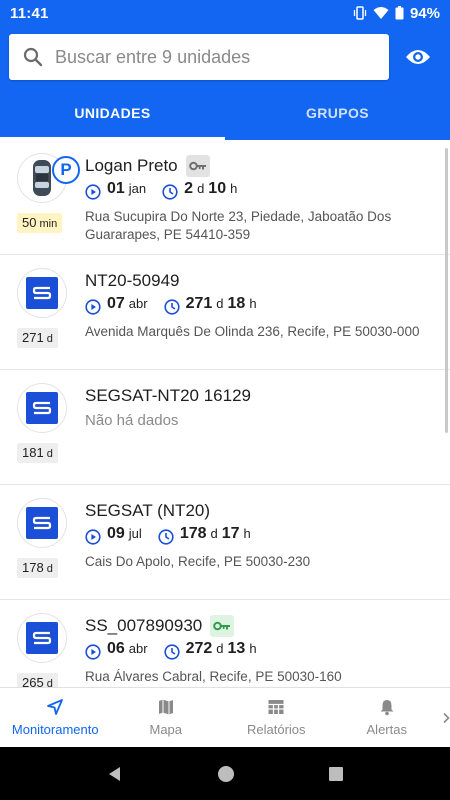 The width and height of the screenshot is (450, 800). What do you see at coordinates (446, 290) in the screenshot?
I see `scrollbar` at bounding box center [446, 290].